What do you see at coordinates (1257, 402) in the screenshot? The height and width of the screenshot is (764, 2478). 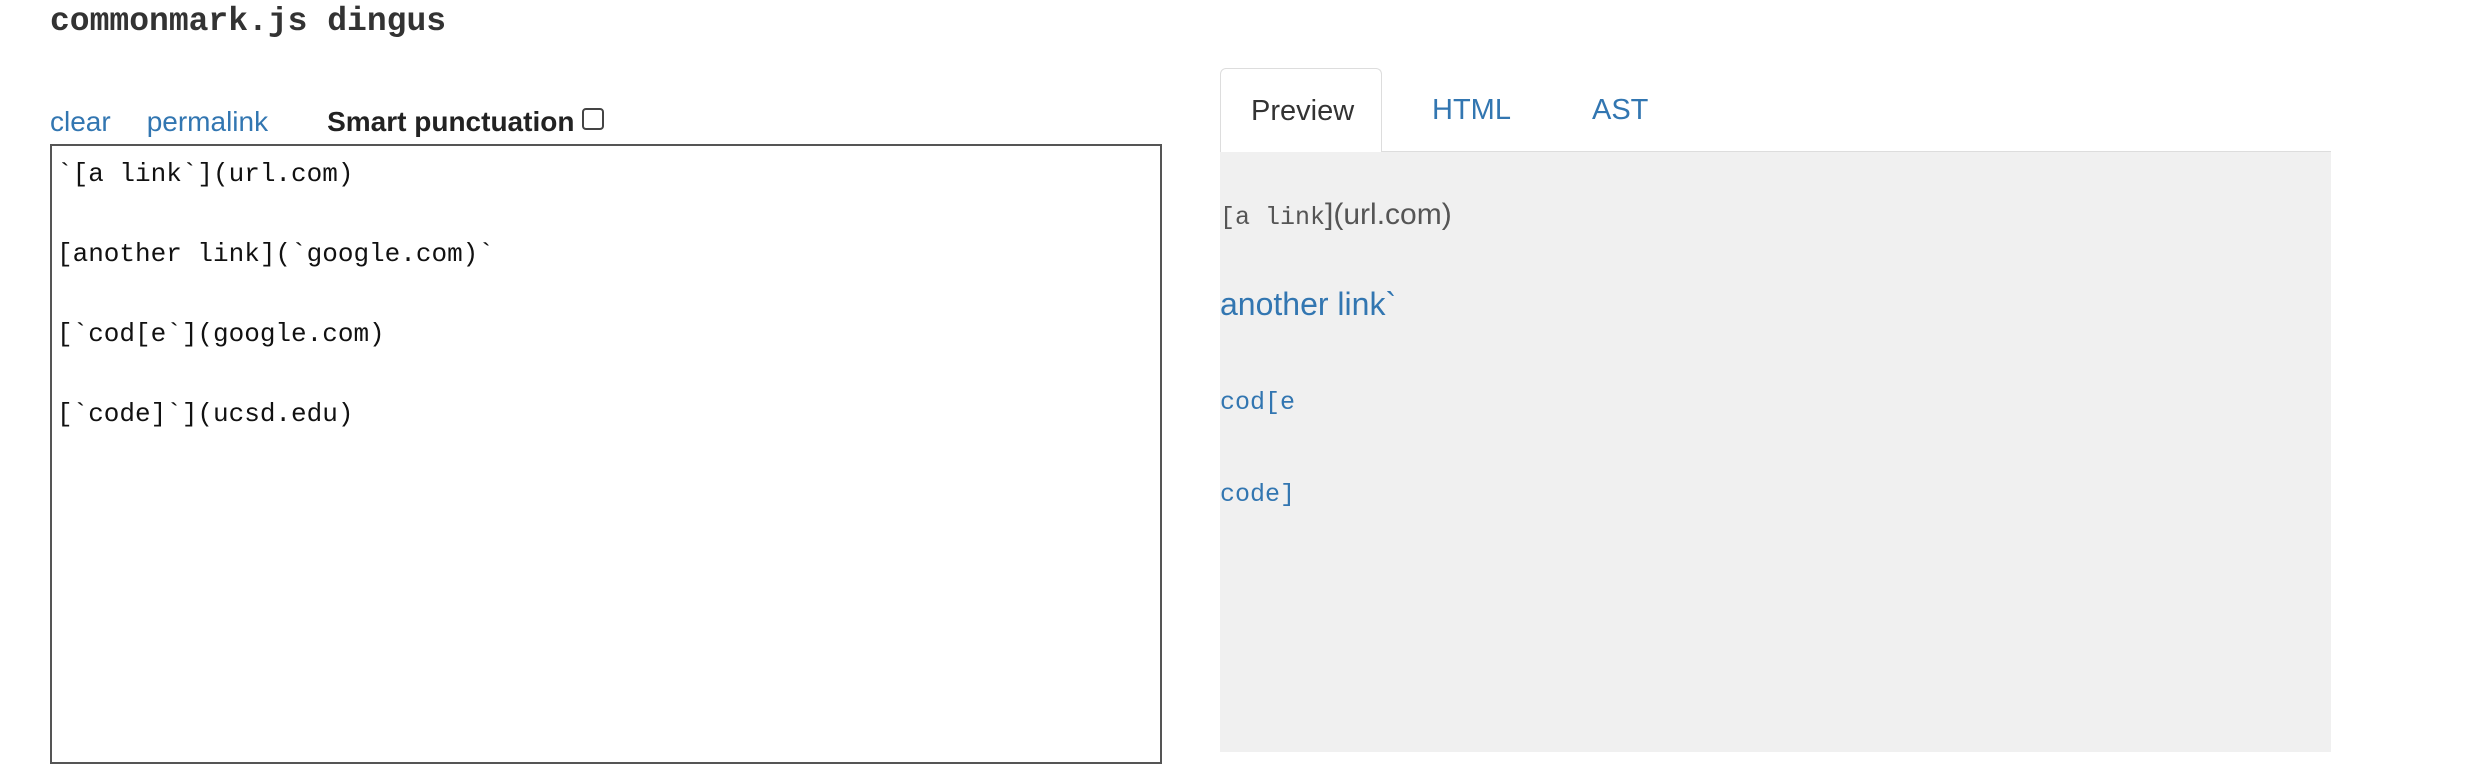 I see `preview-code-link-1: cod[e` at bounding box center [1257, 402].